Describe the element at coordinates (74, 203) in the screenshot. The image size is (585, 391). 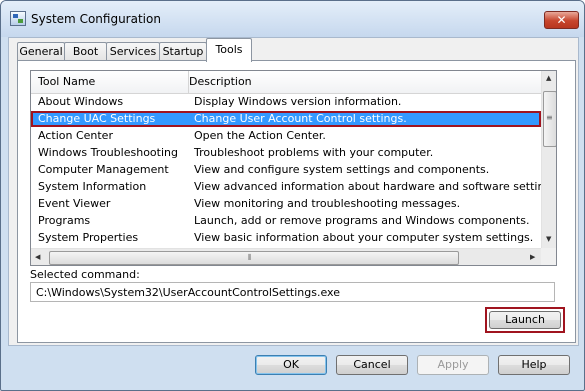
I see `tool-name: Event Viewer` at that location.